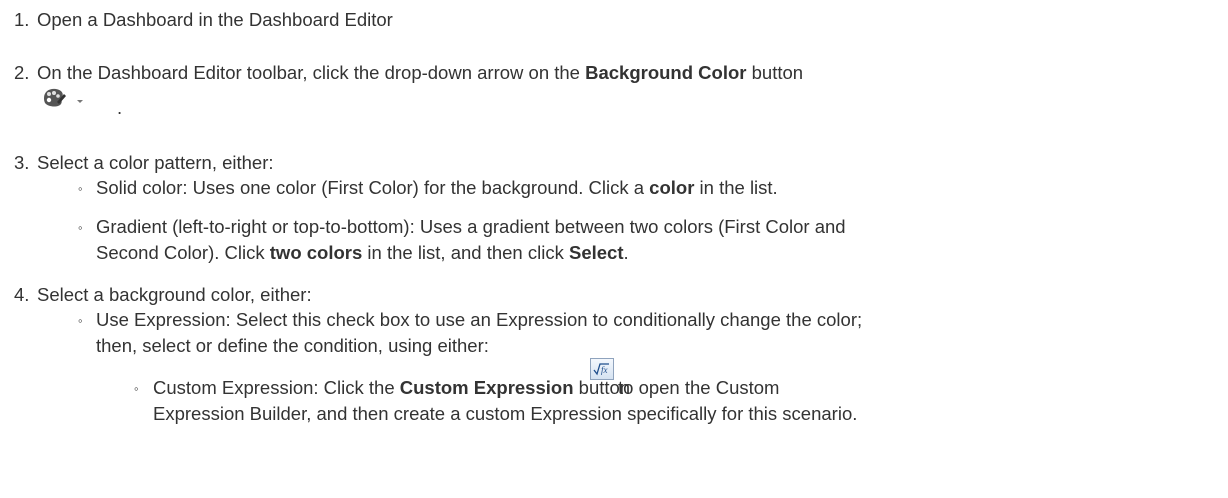 The image size is (1228, 498). What do you see at coordinates (666, 72) in the screenshot?
I see `ui-label: Background Color` at bounding box center [666, 72].